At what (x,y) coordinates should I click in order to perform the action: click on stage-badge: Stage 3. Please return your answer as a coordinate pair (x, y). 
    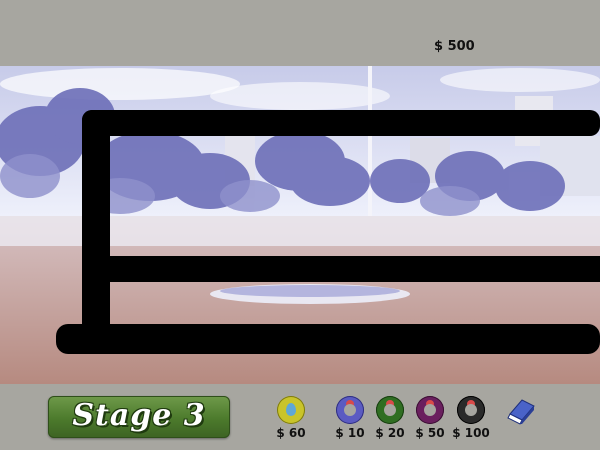
    Looking at the image, I should click on (139, 417).